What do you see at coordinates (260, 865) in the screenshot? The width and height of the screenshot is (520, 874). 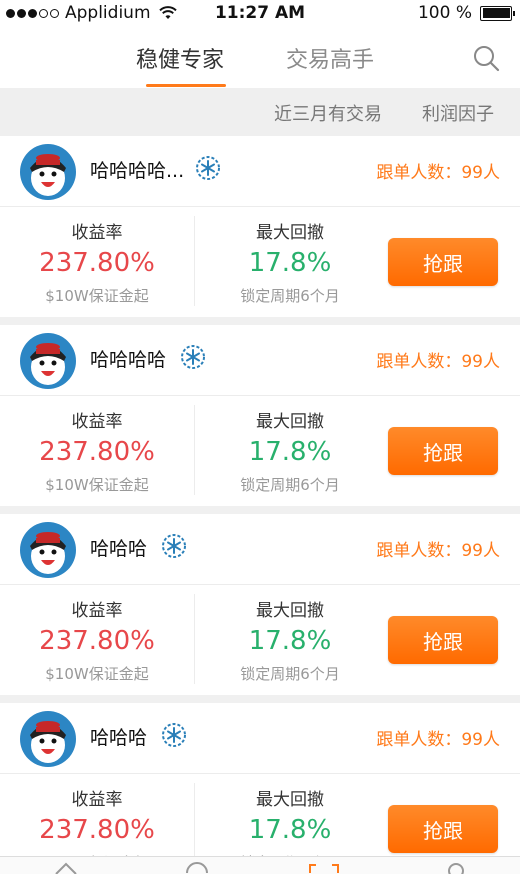 I see `bottom-nav` at bounding box center [260, 865].